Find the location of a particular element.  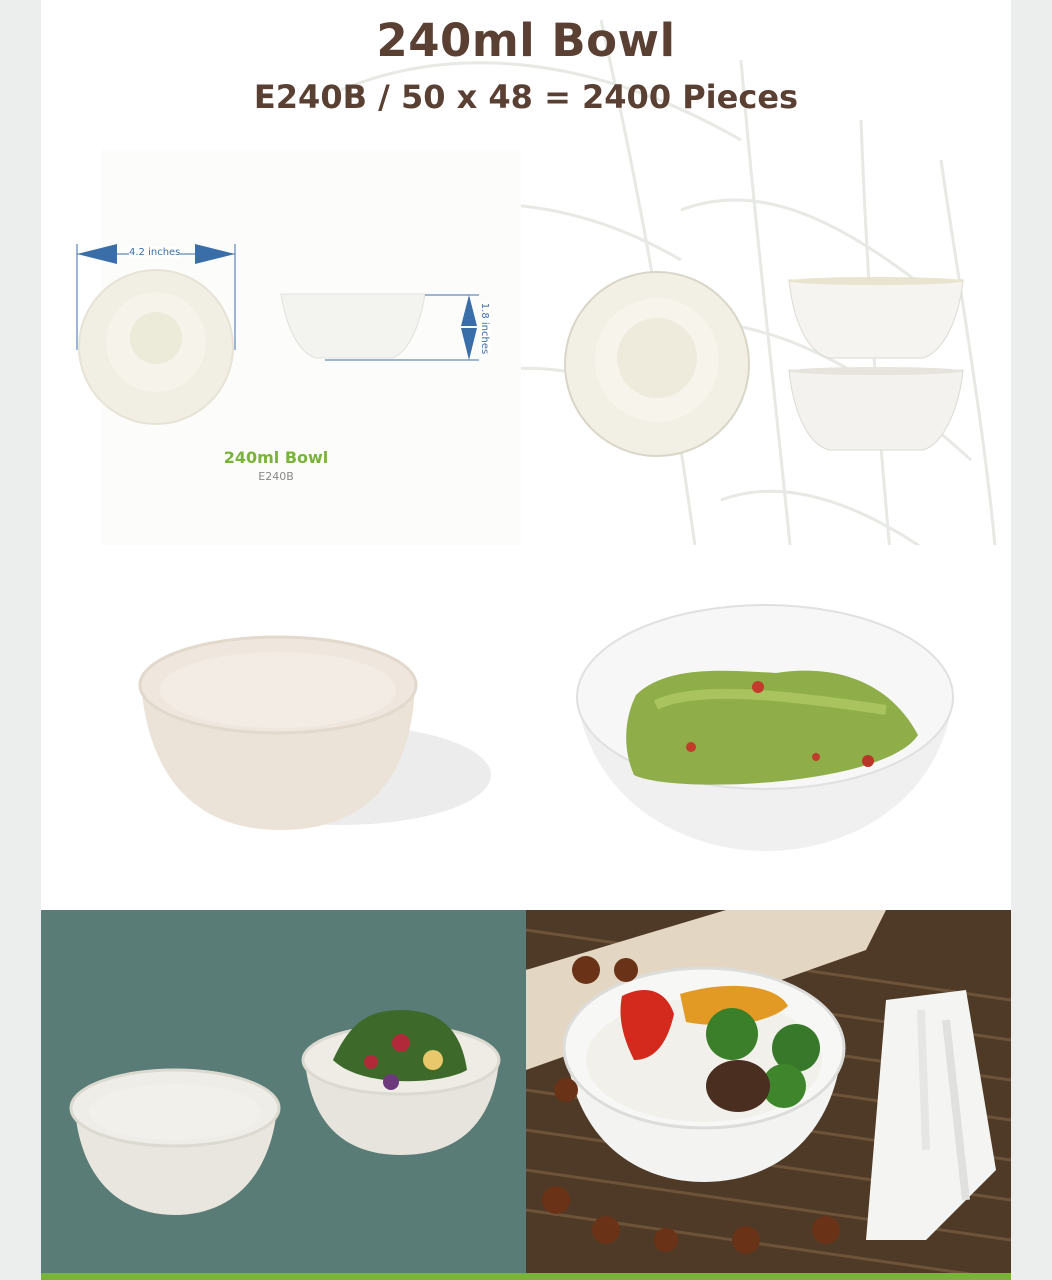

salad-bowls-photo is located at coordinates (283, 1091).